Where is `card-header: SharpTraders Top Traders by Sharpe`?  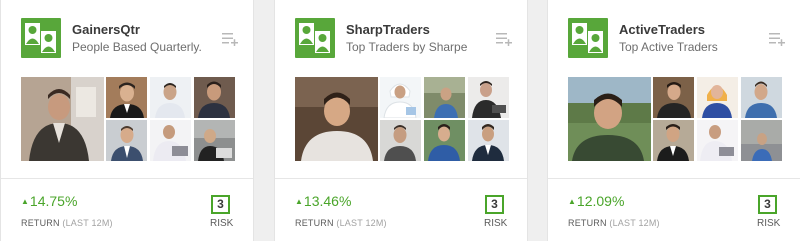
card-header: SharpTraders Top Traders by Sharpe is located at coordinates (407, 38).